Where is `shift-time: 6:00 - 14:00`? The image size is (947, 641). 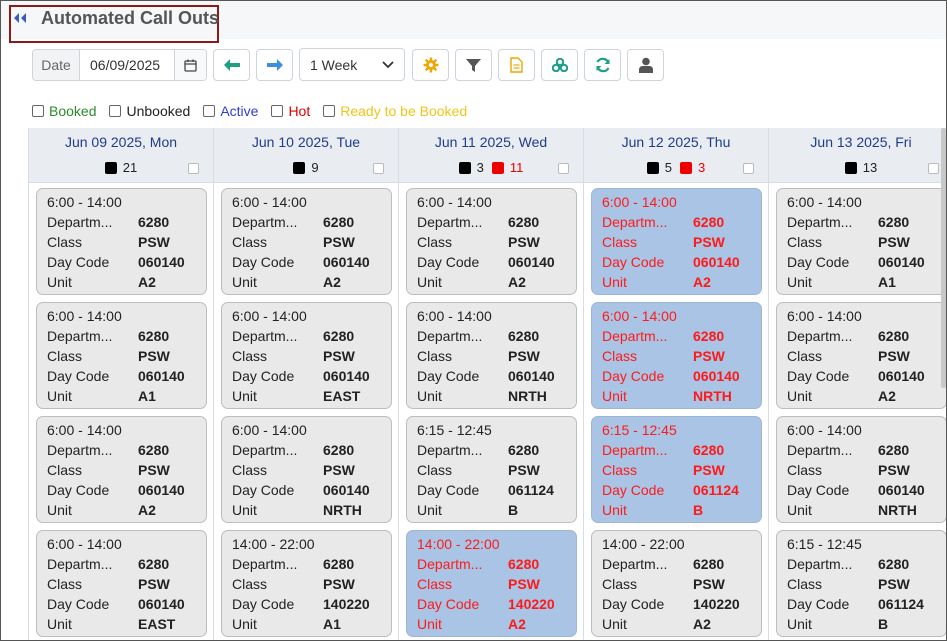 shift-time: 6:00 - 14:00 is located at coordinates (824, 316).